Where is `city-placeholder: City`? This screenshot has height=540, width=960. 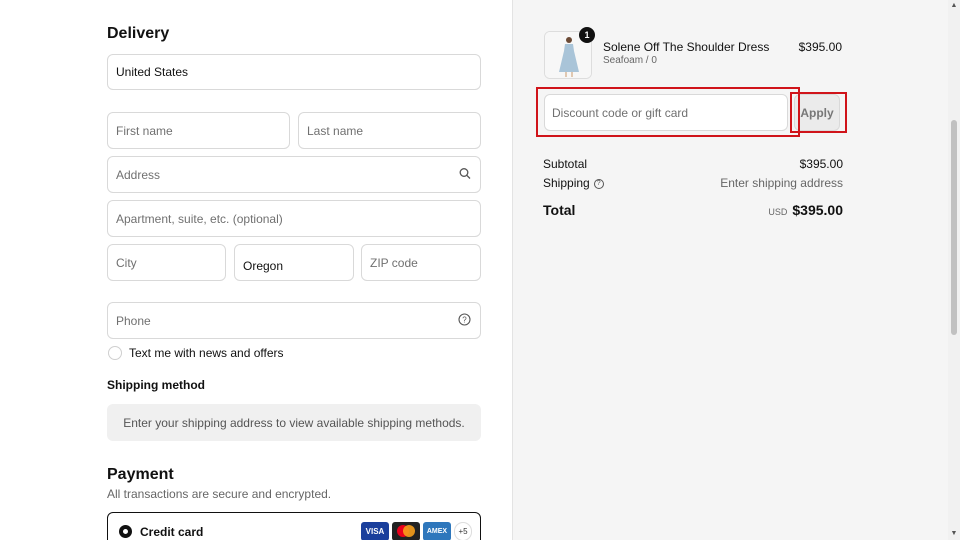
city-placeholder: City is located at coordinates (126, 262).